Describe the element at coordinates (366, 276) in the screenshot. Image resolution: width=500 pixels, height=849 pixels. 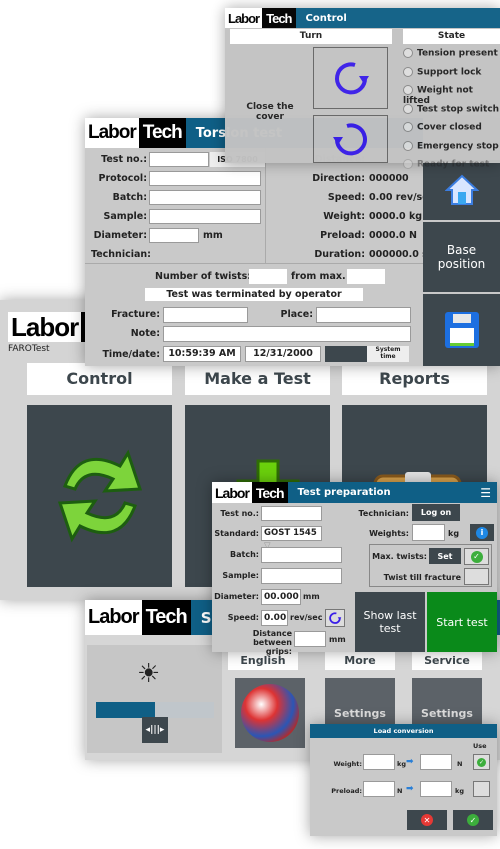
I see `max-twists-field` at that location.